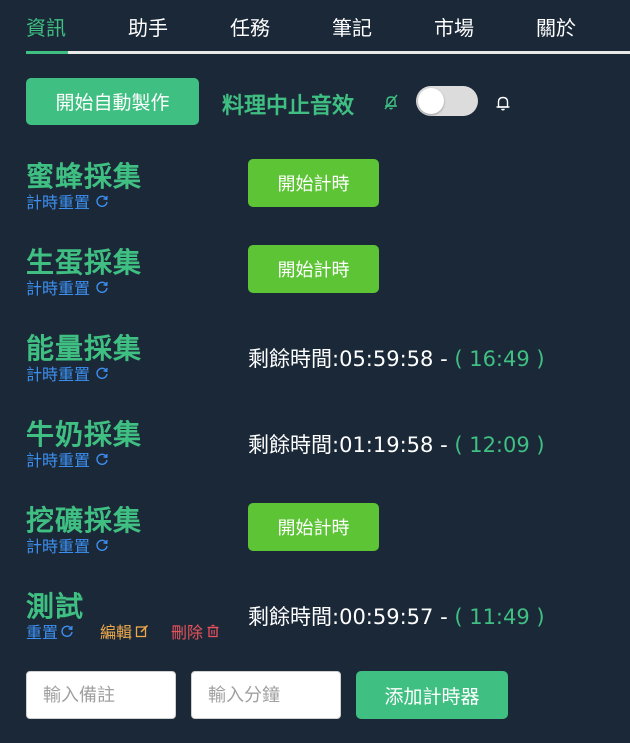 This screenshot has width=630, height=743. I want to click on edit-label: 編輯, so click(116, 632).